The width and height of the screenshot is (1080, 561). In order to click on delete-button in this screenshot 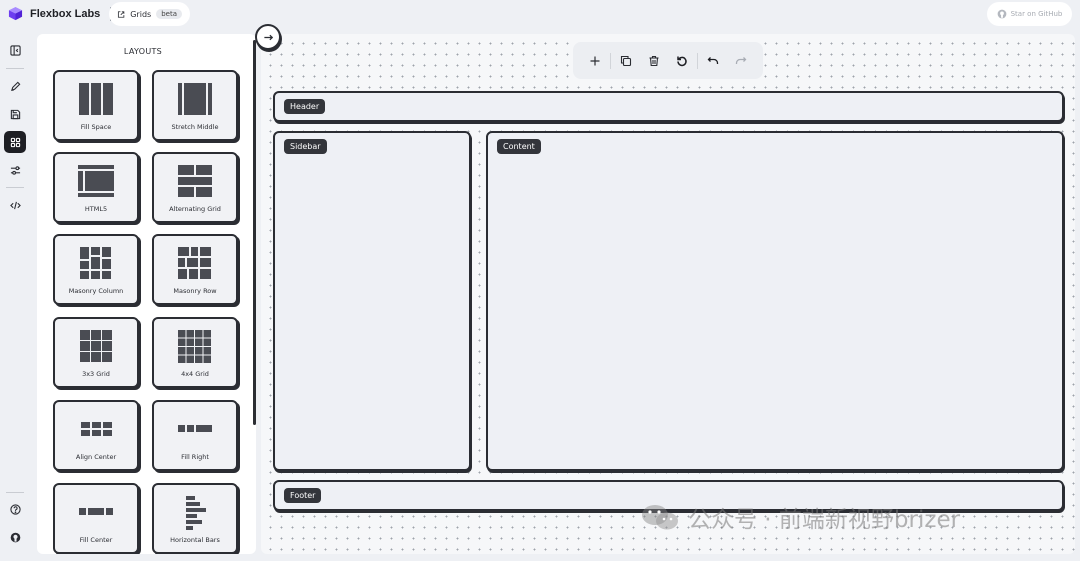, I will do `click(654, 60)`.